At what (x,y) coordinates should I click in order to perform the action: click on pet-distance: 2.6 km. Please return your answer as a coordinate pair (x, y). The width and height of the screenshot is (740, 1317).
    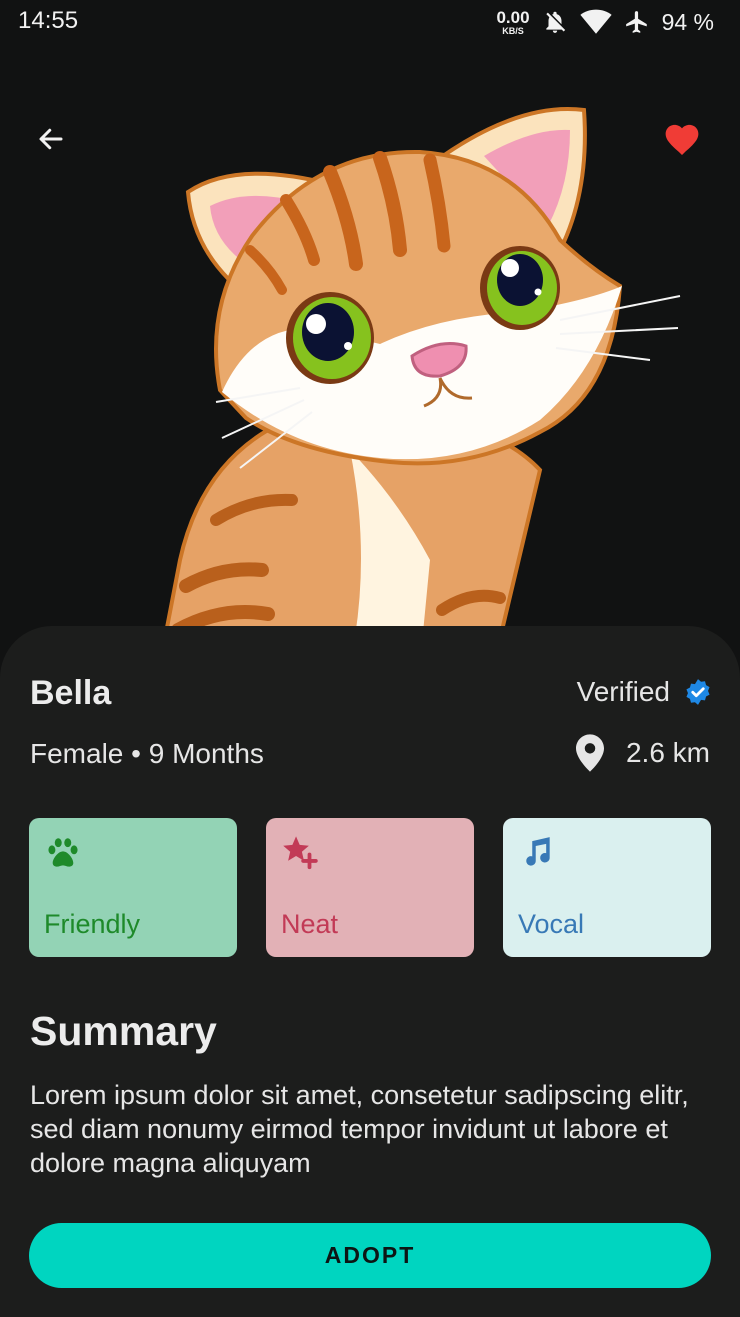
    Looking at the image, I should click on (642, 753).